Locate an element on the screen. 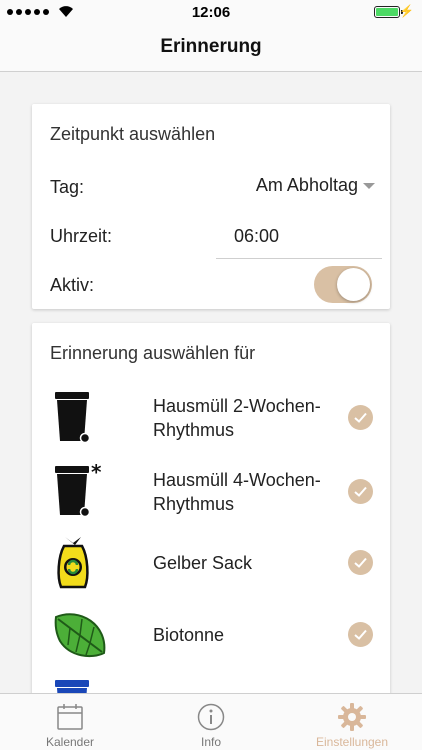 Image resolution: width=422 pixels, height=750 pixels. reminder-card-heading: Erinnerung auswählen für is located at coordinates (153, 353).